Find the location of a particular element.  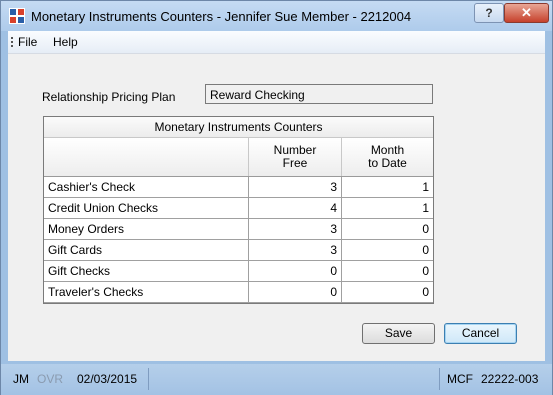

row-name: Cashier's Check is located at coordinates (146, 187).